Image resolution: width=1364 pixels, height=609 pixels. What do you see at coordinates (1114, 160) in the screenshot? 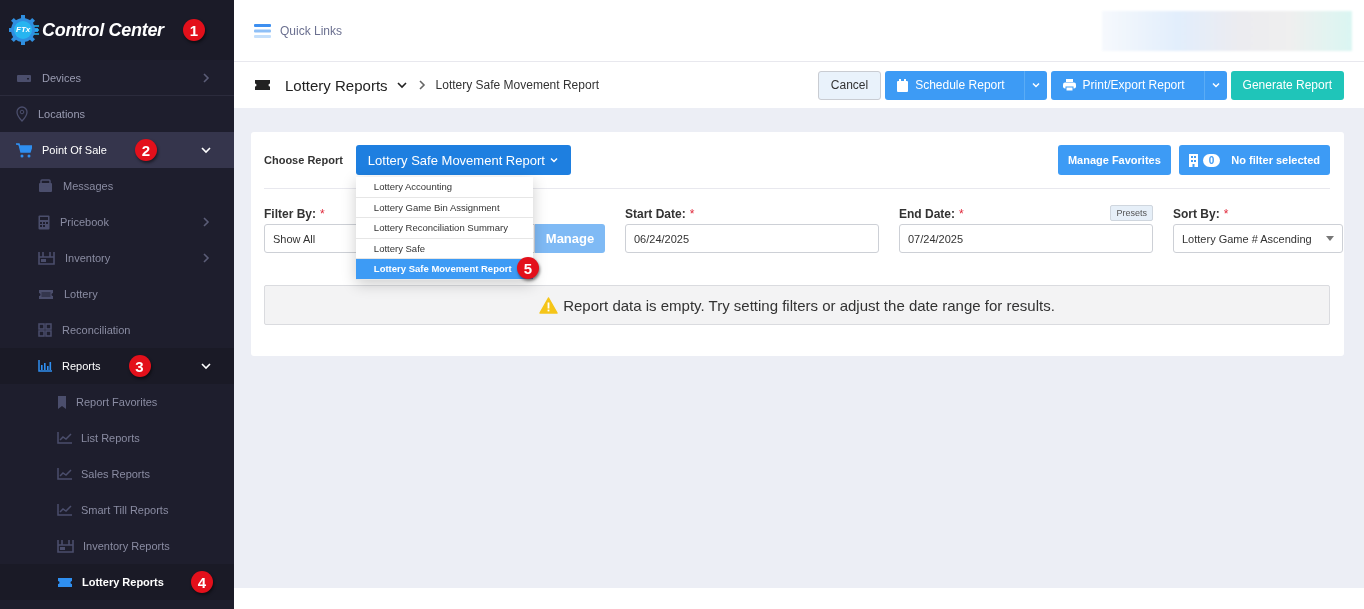
I see `manage-favorites-button: Manage Favorites` at bounding box center [1114, 160].